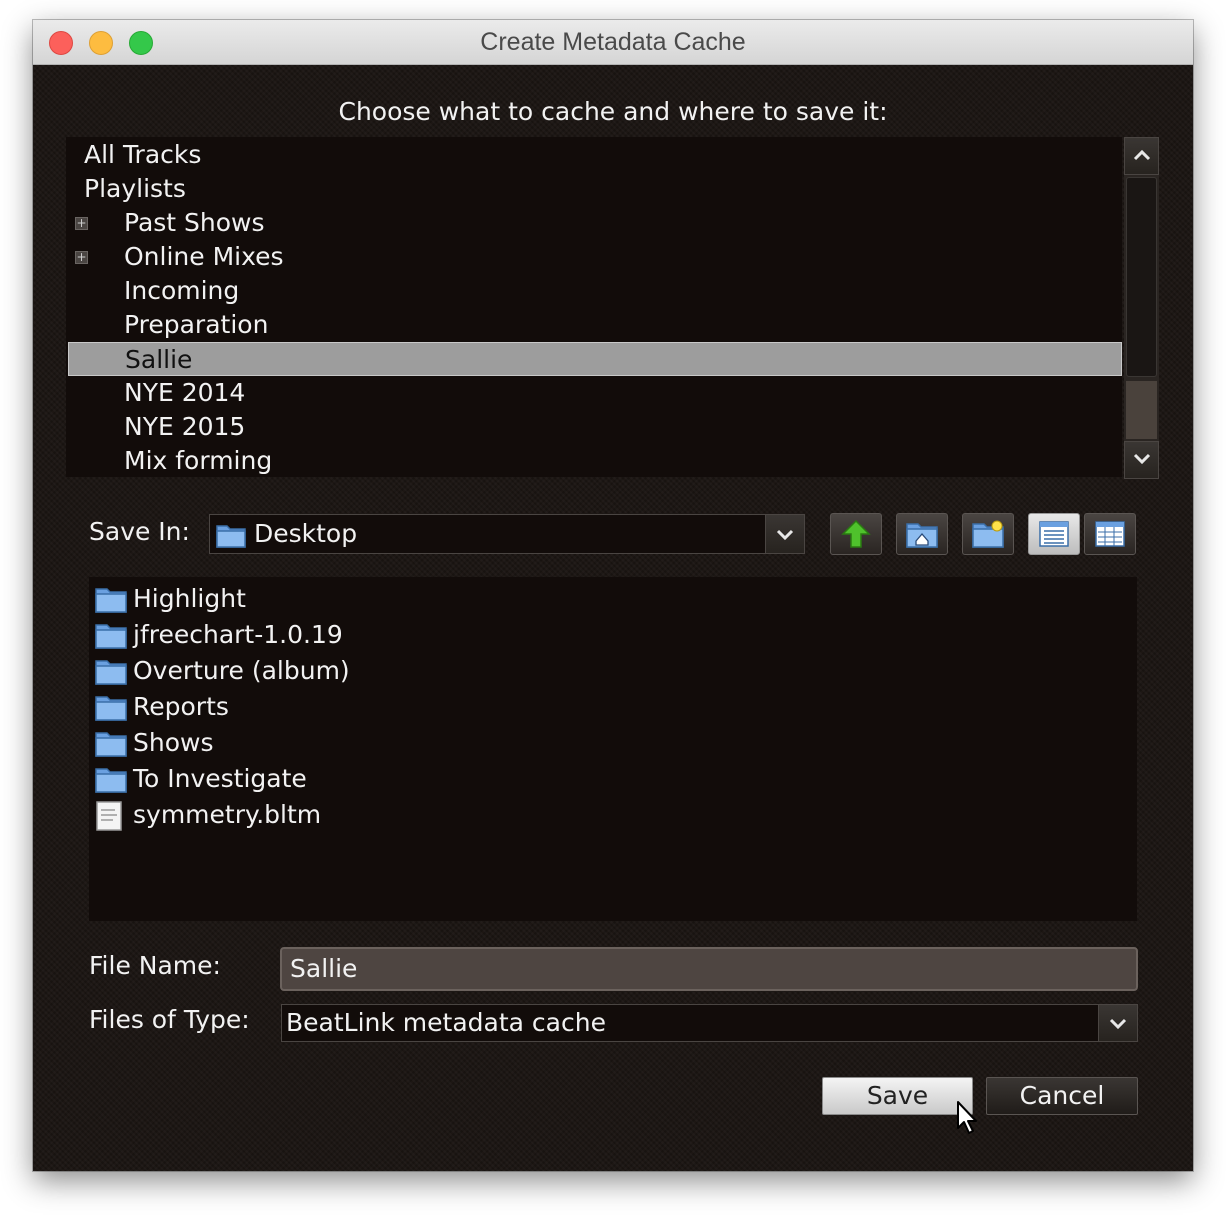 The width and height of the screenshot is (1226, 1216). What do you see at coordinates (594, 393) in the screenshot?
I see `tree-item: NYE 2014` at bounding box center [594, 393].